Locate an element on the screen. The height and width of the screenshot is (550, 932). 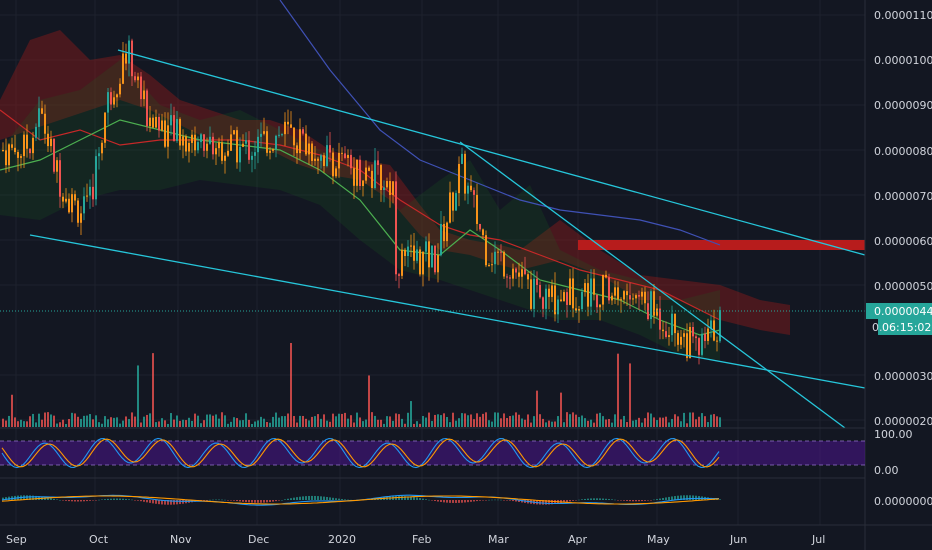
stoch-band is located at coordinates (432, 453).